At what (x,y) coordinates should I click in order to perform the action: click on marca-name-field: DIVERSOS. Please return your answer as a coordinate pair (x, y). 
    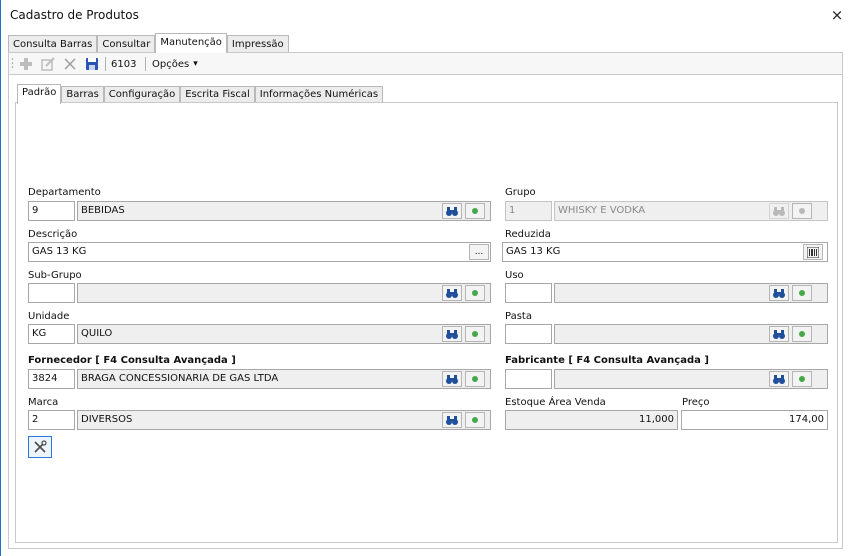
    Looking at the image, I should click on (284, 420).